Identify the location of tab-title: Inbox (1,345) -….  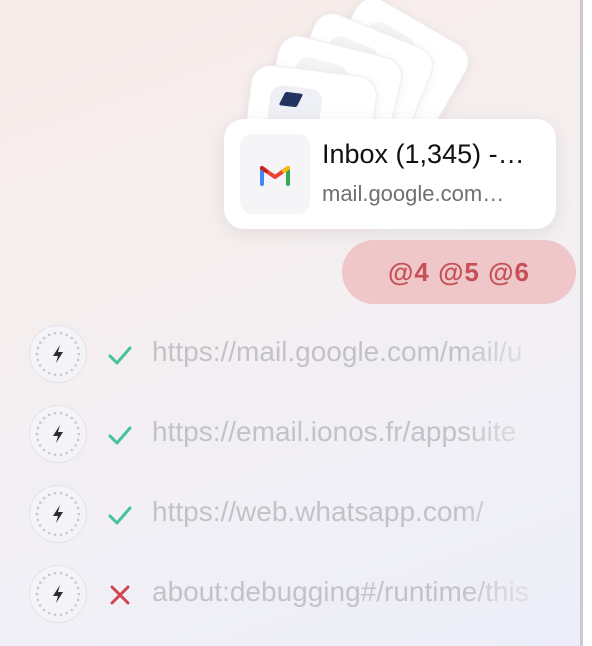
(423, 154).